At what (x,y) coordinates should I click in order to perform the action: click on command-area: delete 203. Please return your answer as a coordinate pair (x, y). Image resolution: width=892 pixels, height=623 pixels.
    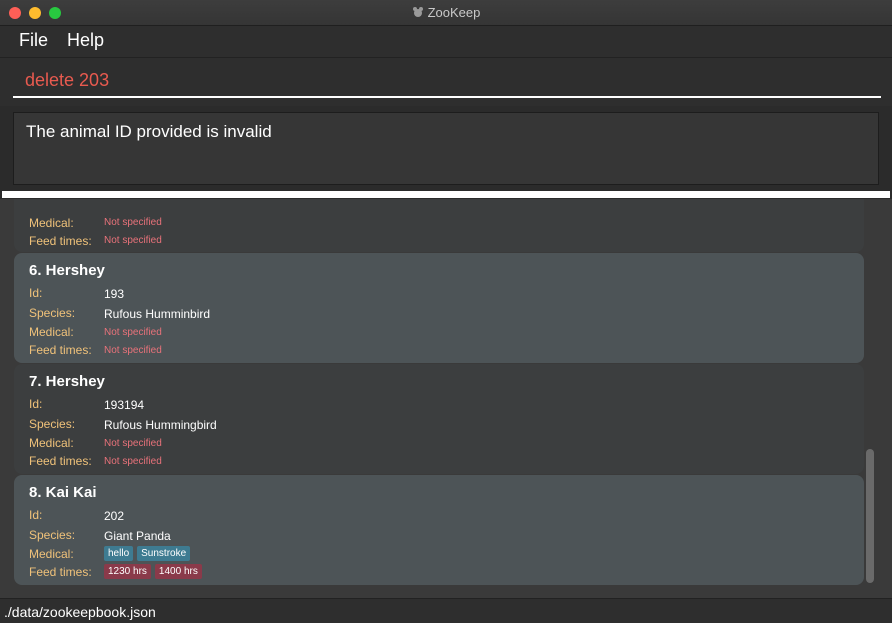
    Looking at the image, I should click on (446, 82).